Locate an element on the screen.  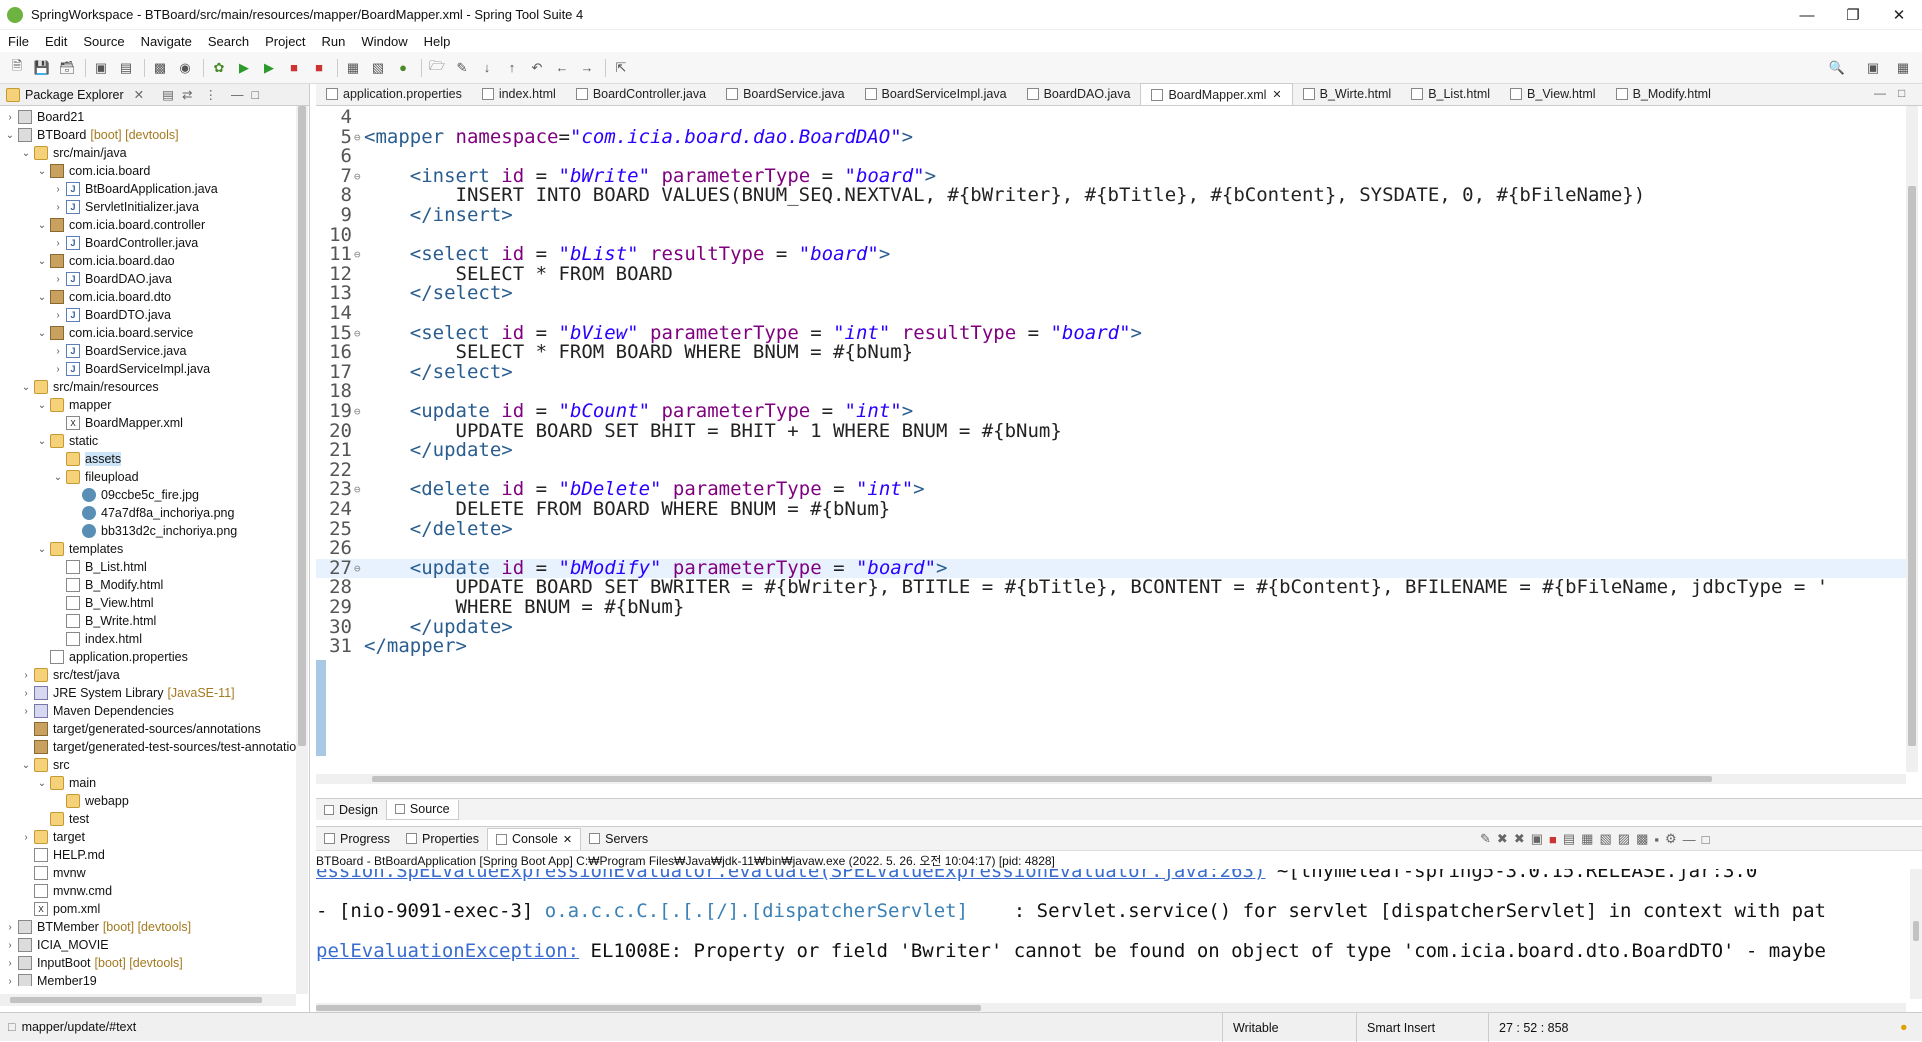
explorer-vscroll-thumb is located at coordinates (302, 426).